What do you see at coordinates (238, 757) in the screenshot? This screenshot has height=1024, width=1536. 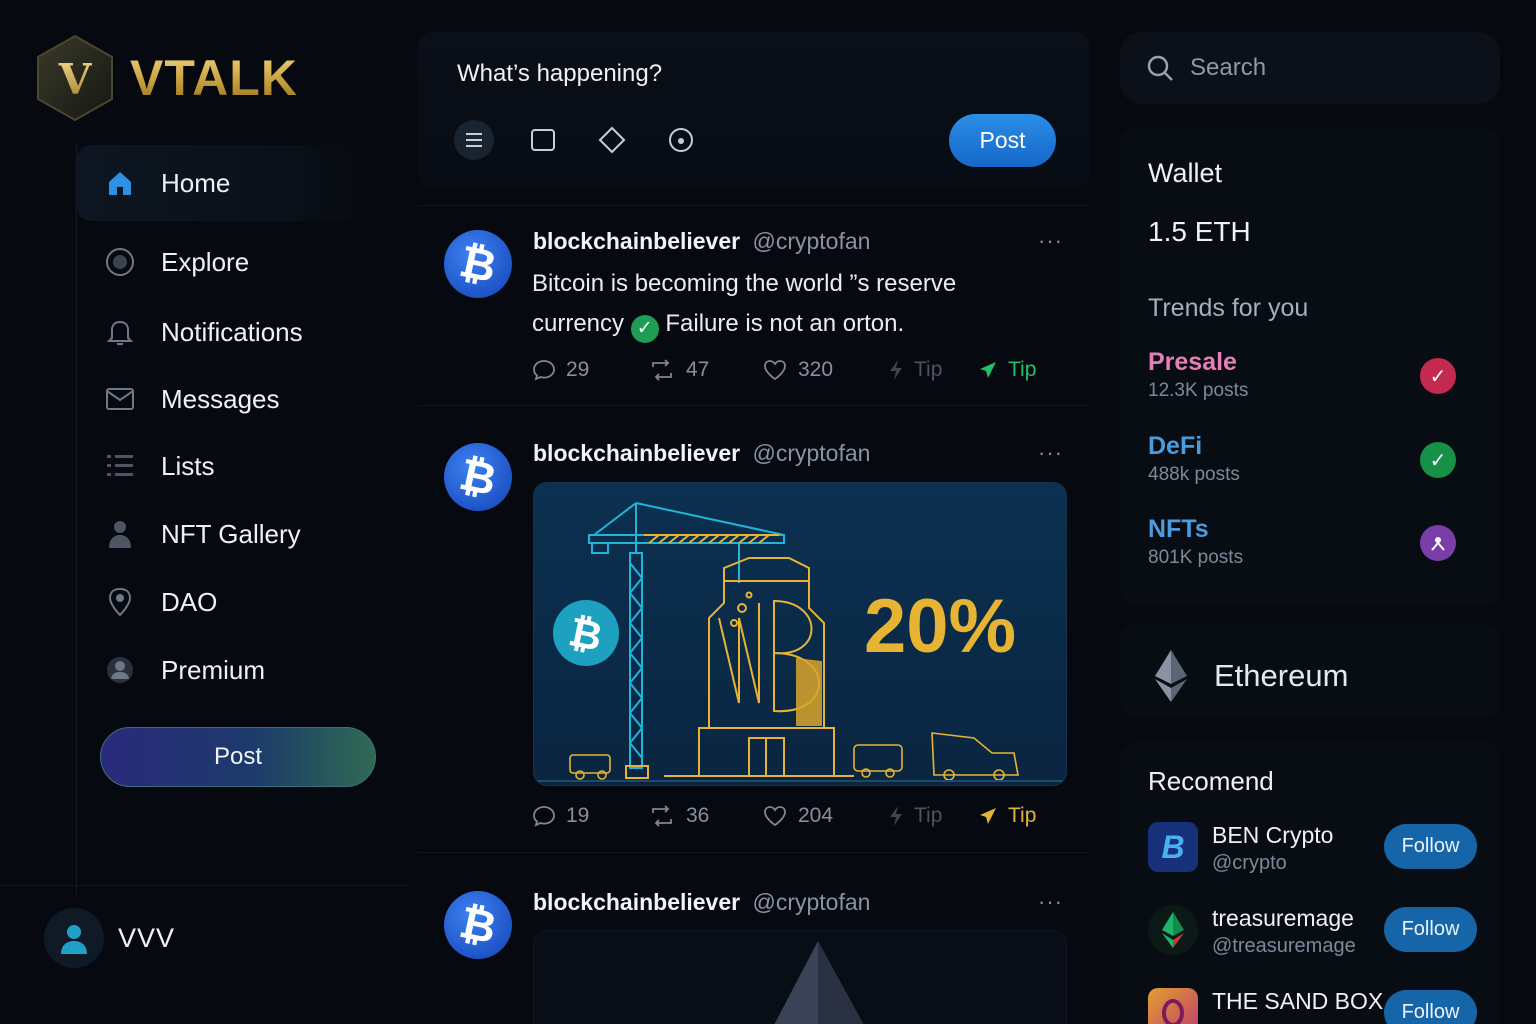 I see `sidebar-post-button: Post` at bounding box center [238, 757].